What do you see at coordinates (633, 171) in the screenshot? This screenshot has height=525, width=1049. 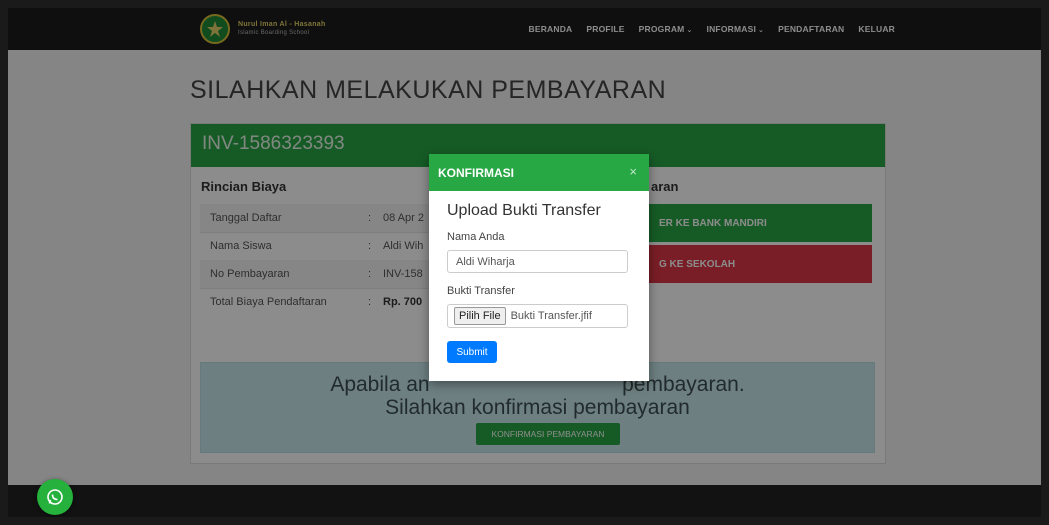 I see `close-icon: ×` at bounding box center [633, 171].